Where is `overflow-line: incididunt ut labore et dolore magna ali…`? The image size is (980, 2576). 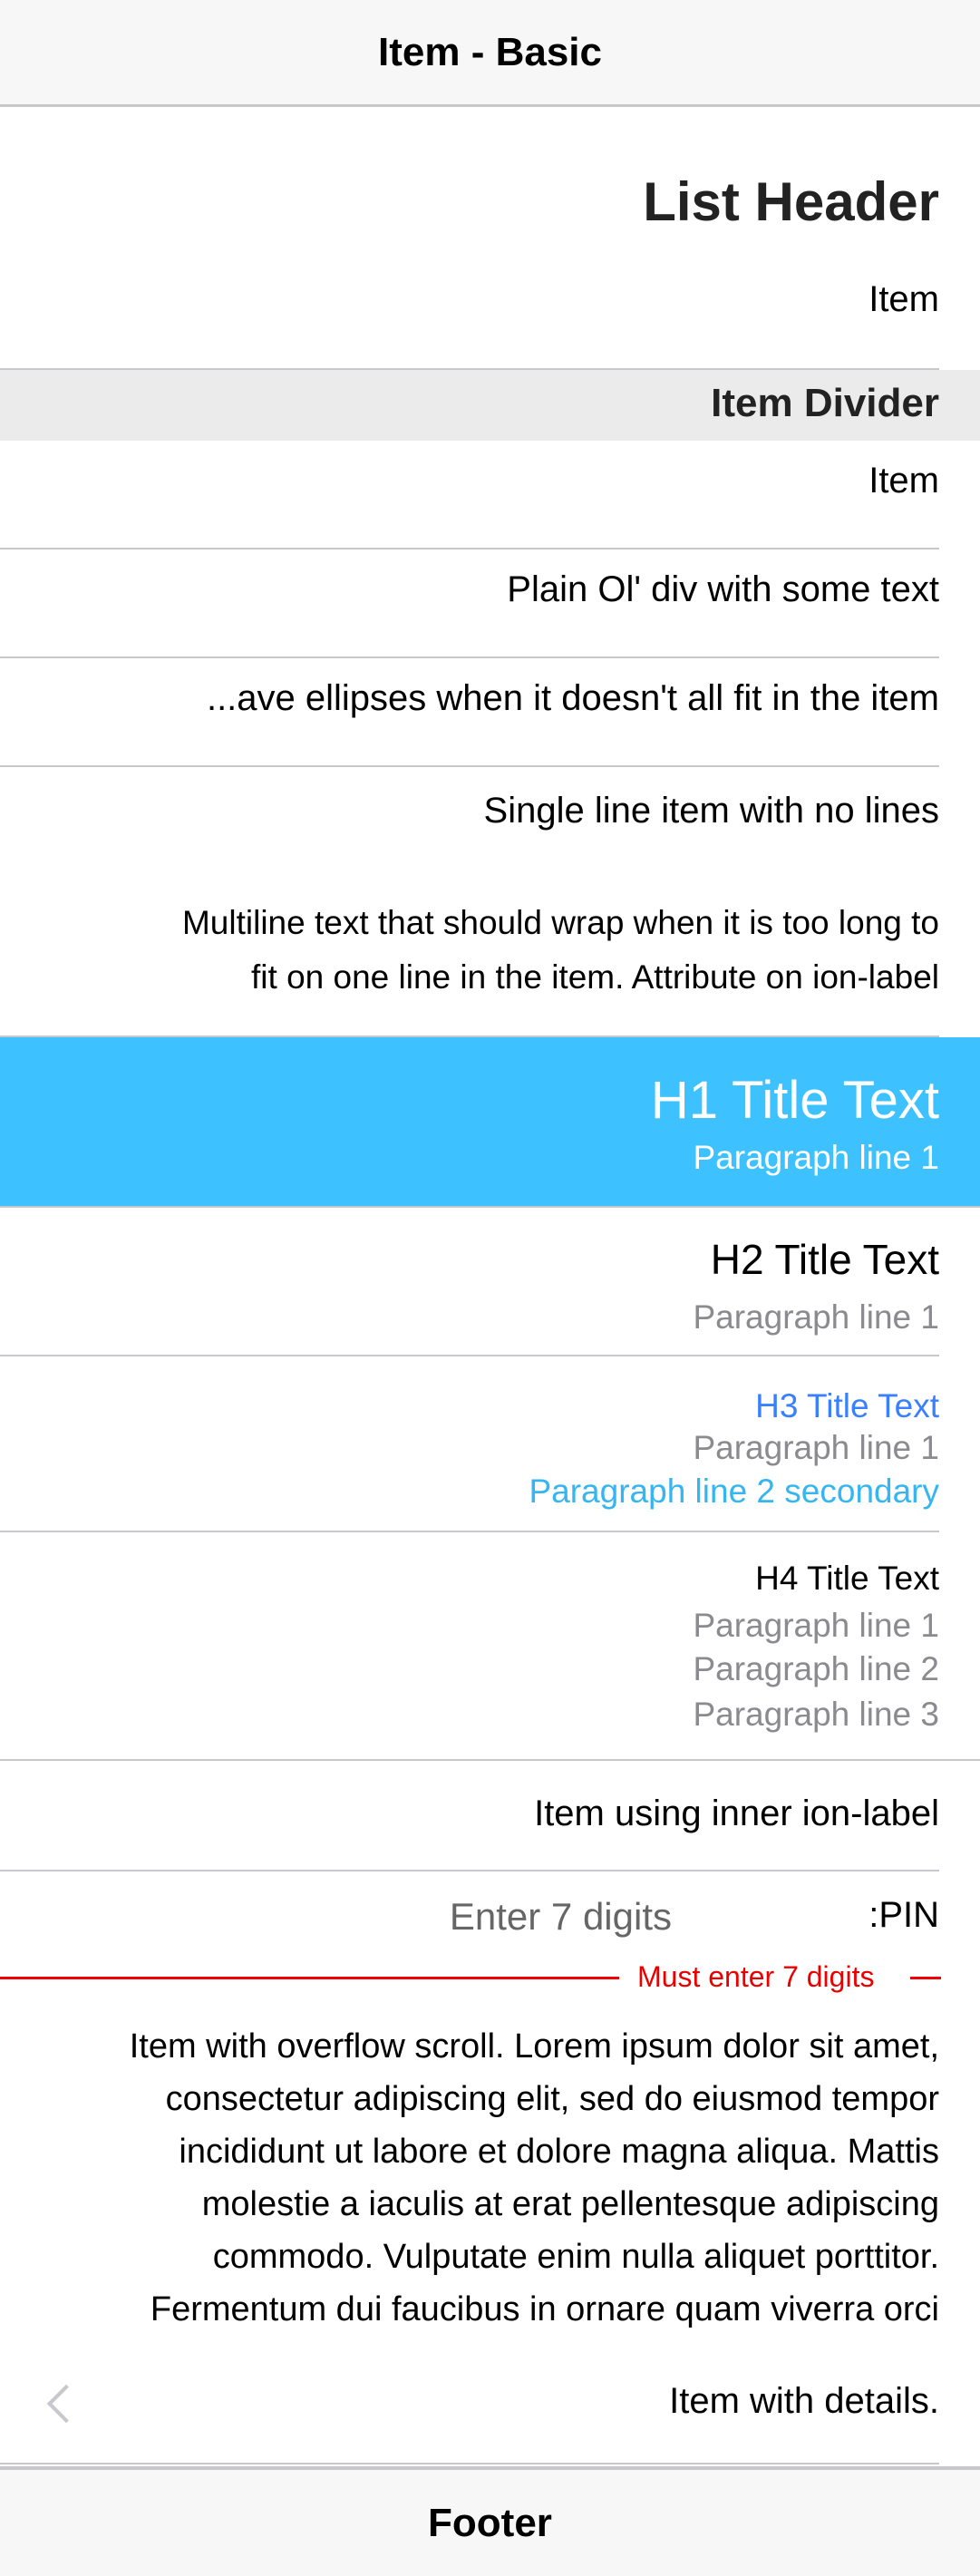 overflow-line: incididunt ut labore et dolore magna ali… is located at coordinates (559, 2152).